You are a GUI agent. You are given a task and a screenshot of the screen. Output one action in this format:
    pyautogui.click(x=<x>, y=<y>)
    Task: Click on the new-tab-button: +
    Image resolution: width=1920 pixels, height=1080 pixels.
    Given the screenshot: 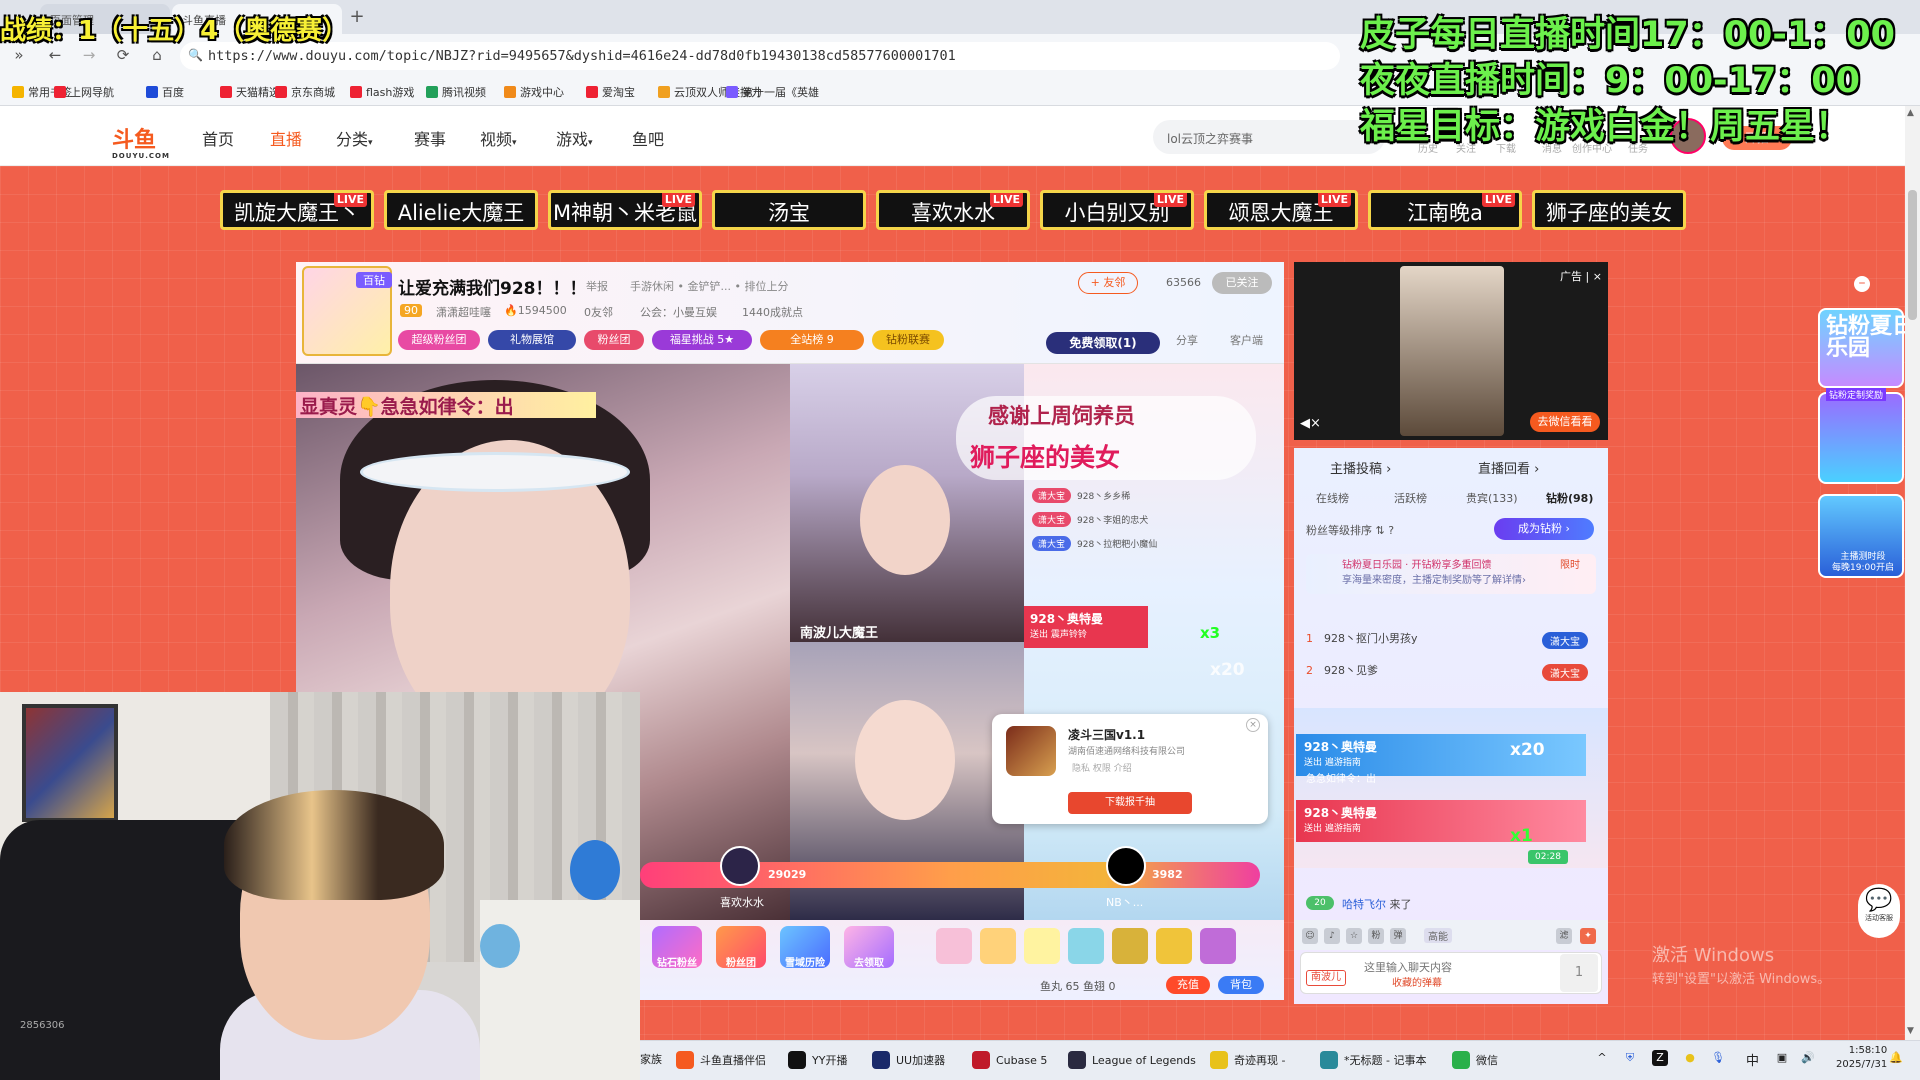 What is the action you would take?
    pyautogui.click(x=357, y=17)
    